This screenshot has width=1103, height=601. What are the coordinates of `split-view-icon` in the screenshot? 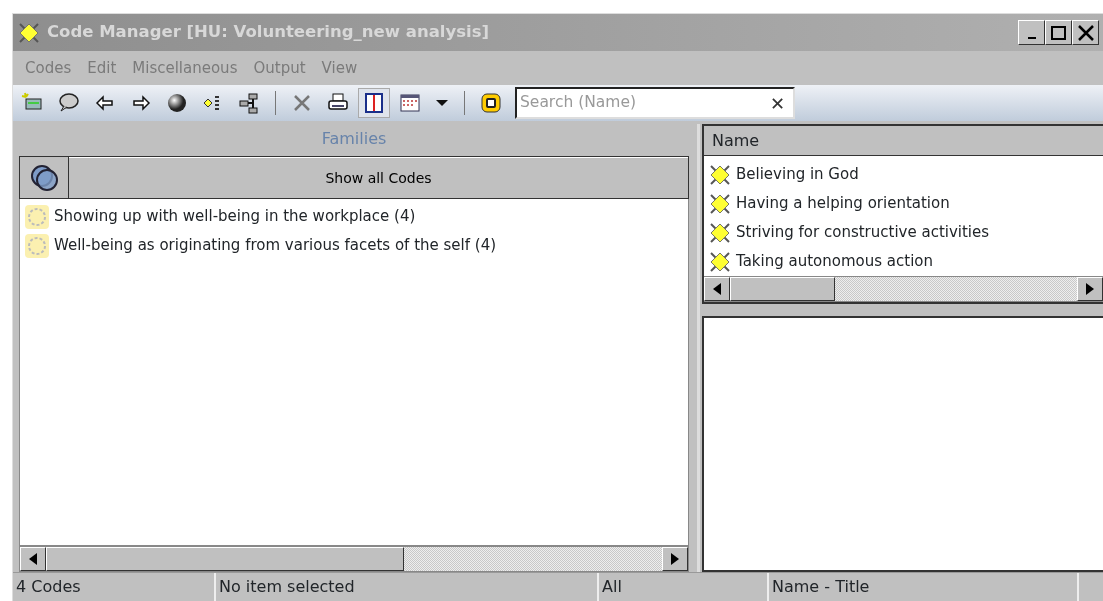 It's located at (374, 103).